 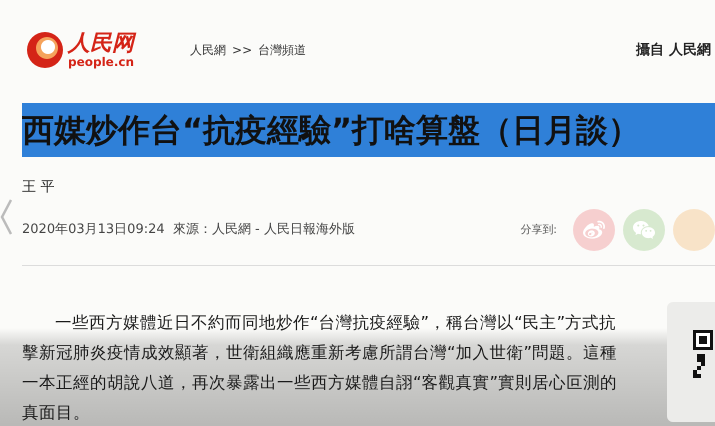 What do you see at coordinates (282, 50) in the screenshot?
I see `breadcrumb-link: 台灣頻道` at bounding box center [282, 50].